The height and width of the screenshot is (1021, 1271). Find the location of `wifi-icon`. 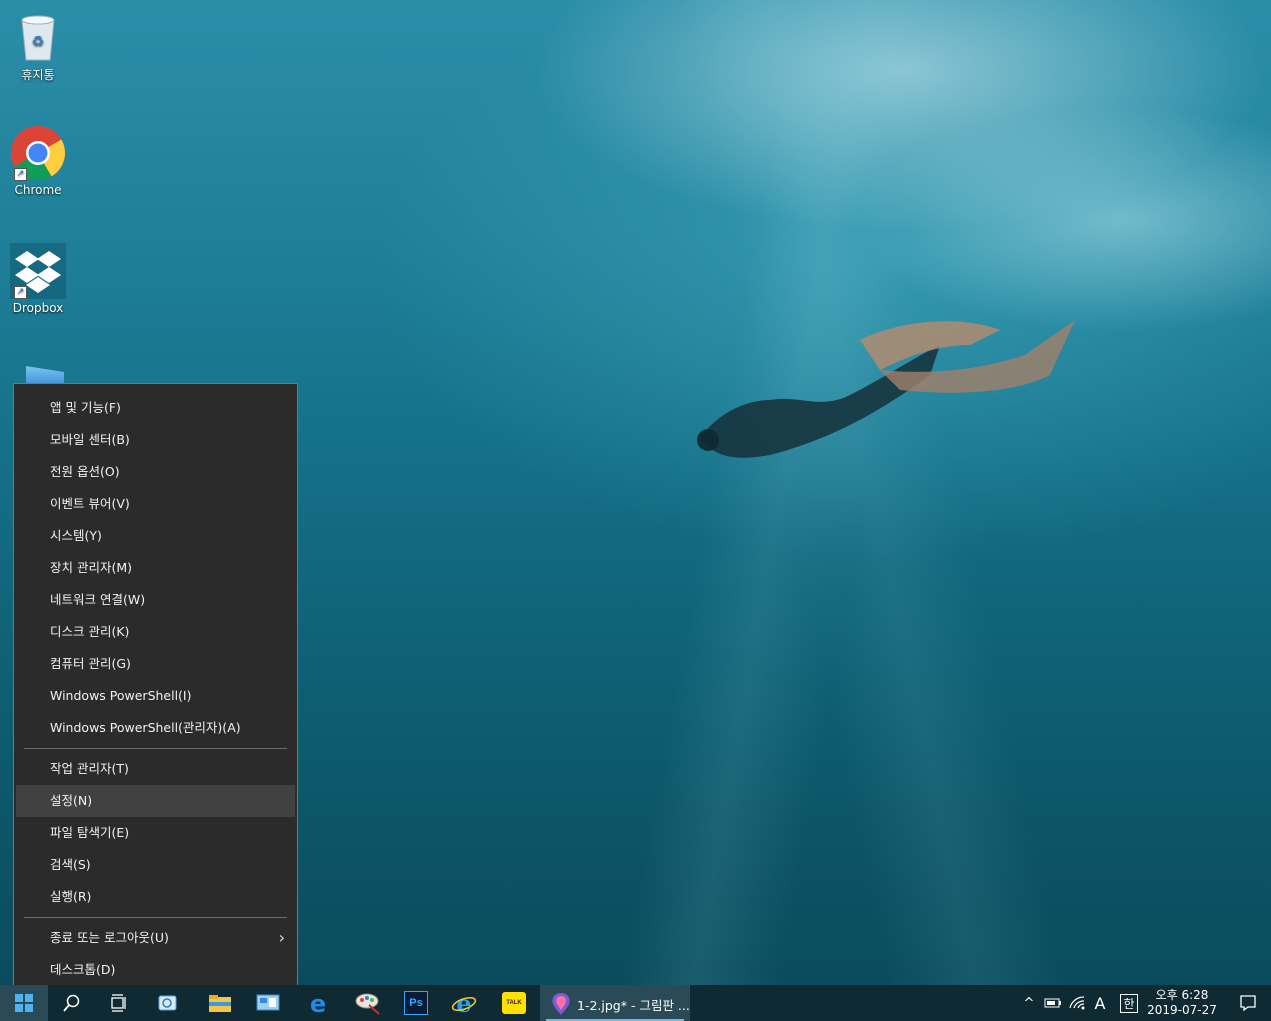

wifi-icon is located at coordinates (1077, 1003).